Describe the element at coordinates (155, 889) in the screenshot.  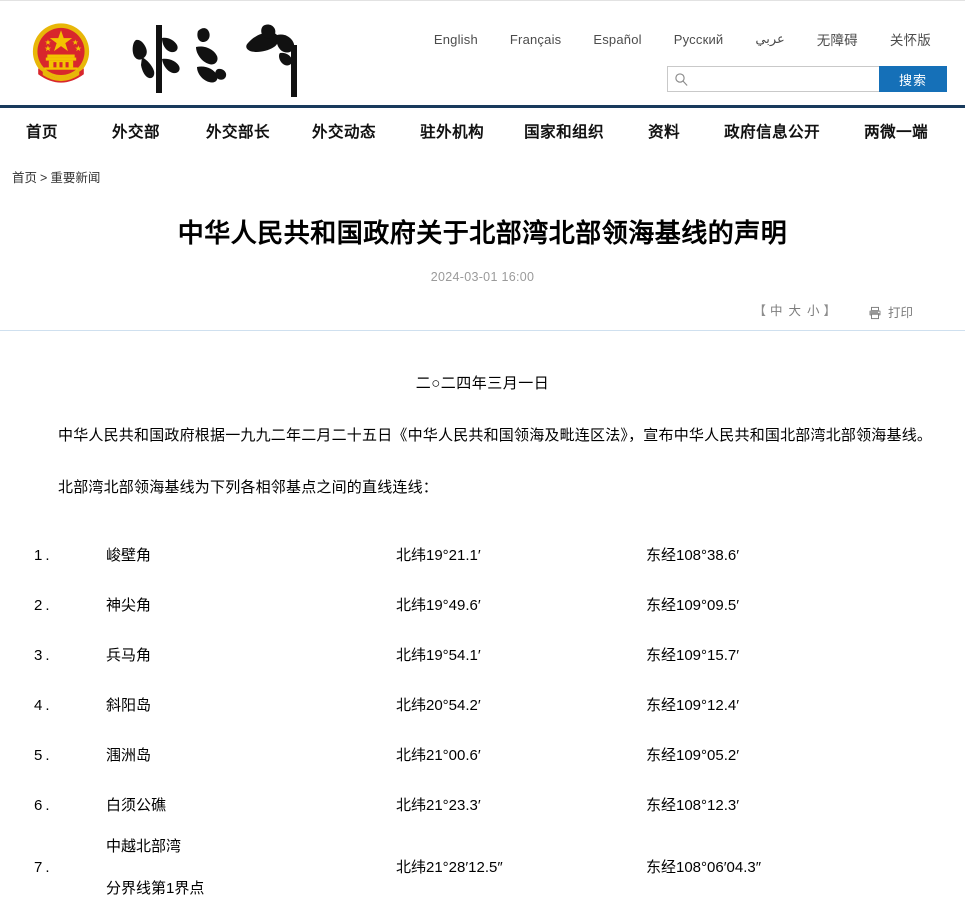
I see `point-name-line2: 分界线第1界点` at that location.